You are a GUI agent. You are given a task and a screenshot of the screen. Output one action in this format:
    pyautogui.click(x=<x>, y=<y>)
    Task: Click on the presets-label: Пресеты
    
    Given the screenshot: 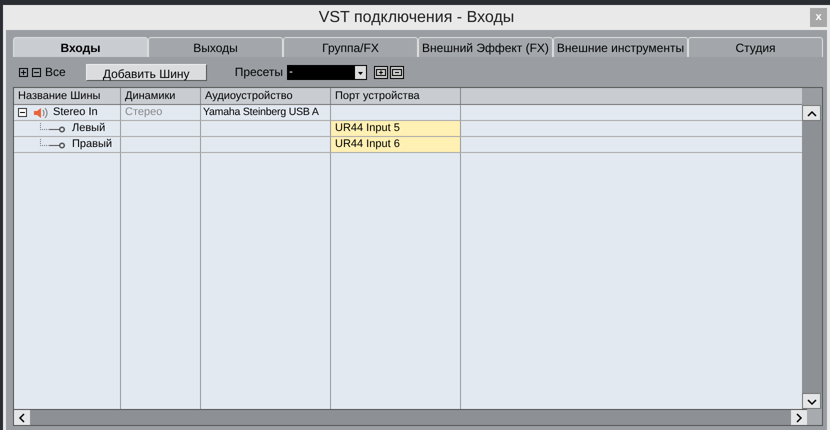 What is the action you would take?
    pyautogui.click(x=259, y=72)
    